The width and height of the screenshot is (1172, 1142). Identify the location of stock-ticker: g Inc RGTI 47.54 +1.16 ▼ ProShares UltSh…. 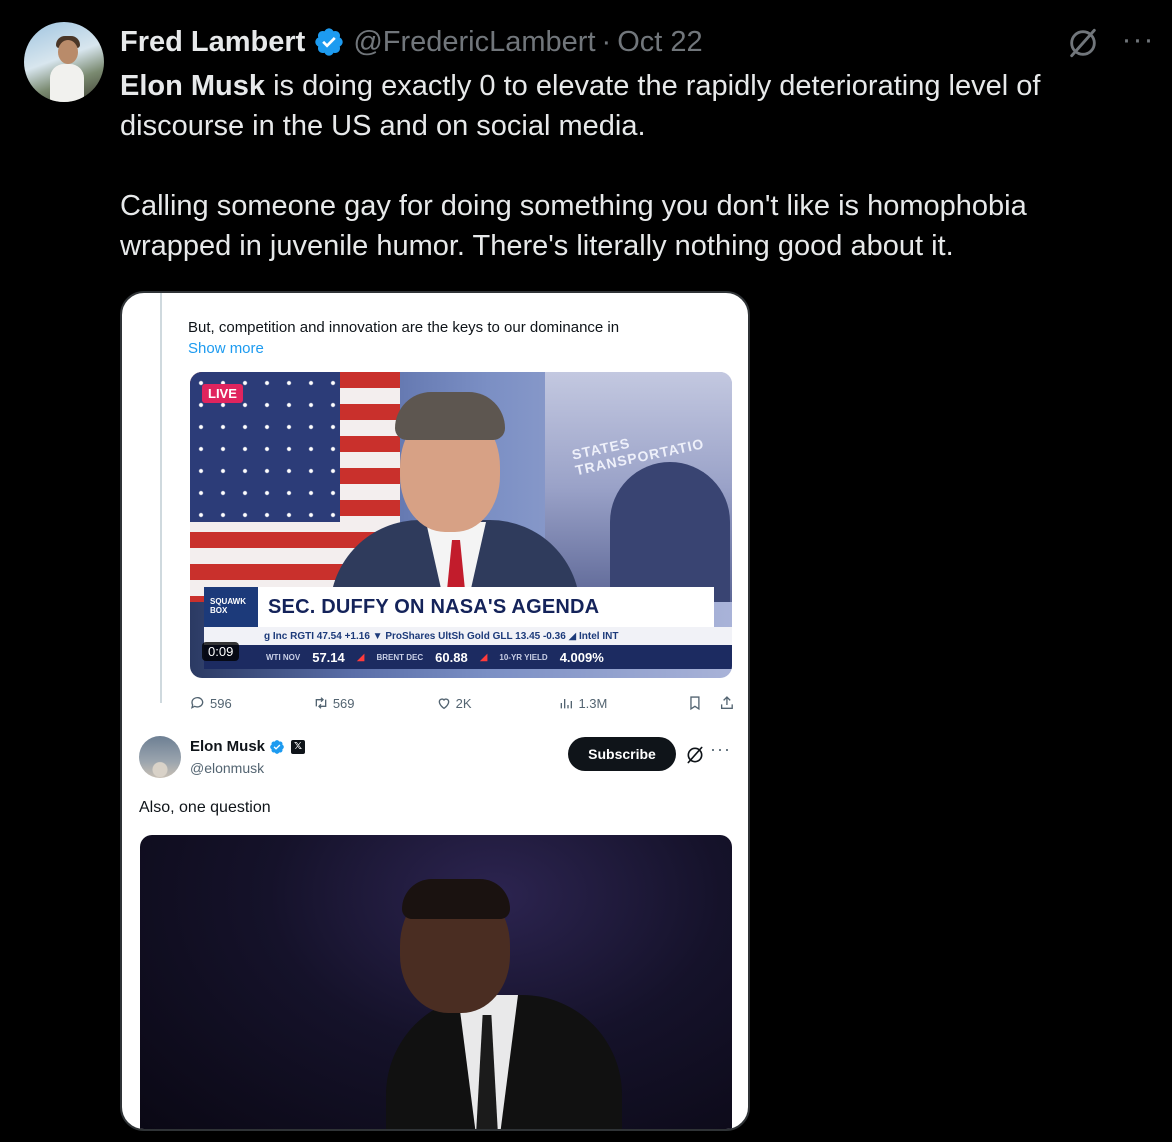
(468, 636).